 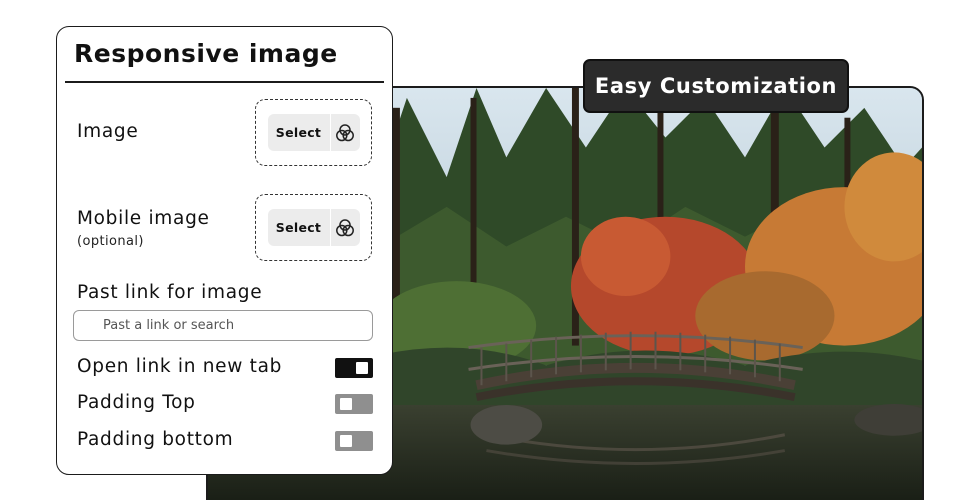 I want to click on image-select-button: Select, so click(x=313, y=132).